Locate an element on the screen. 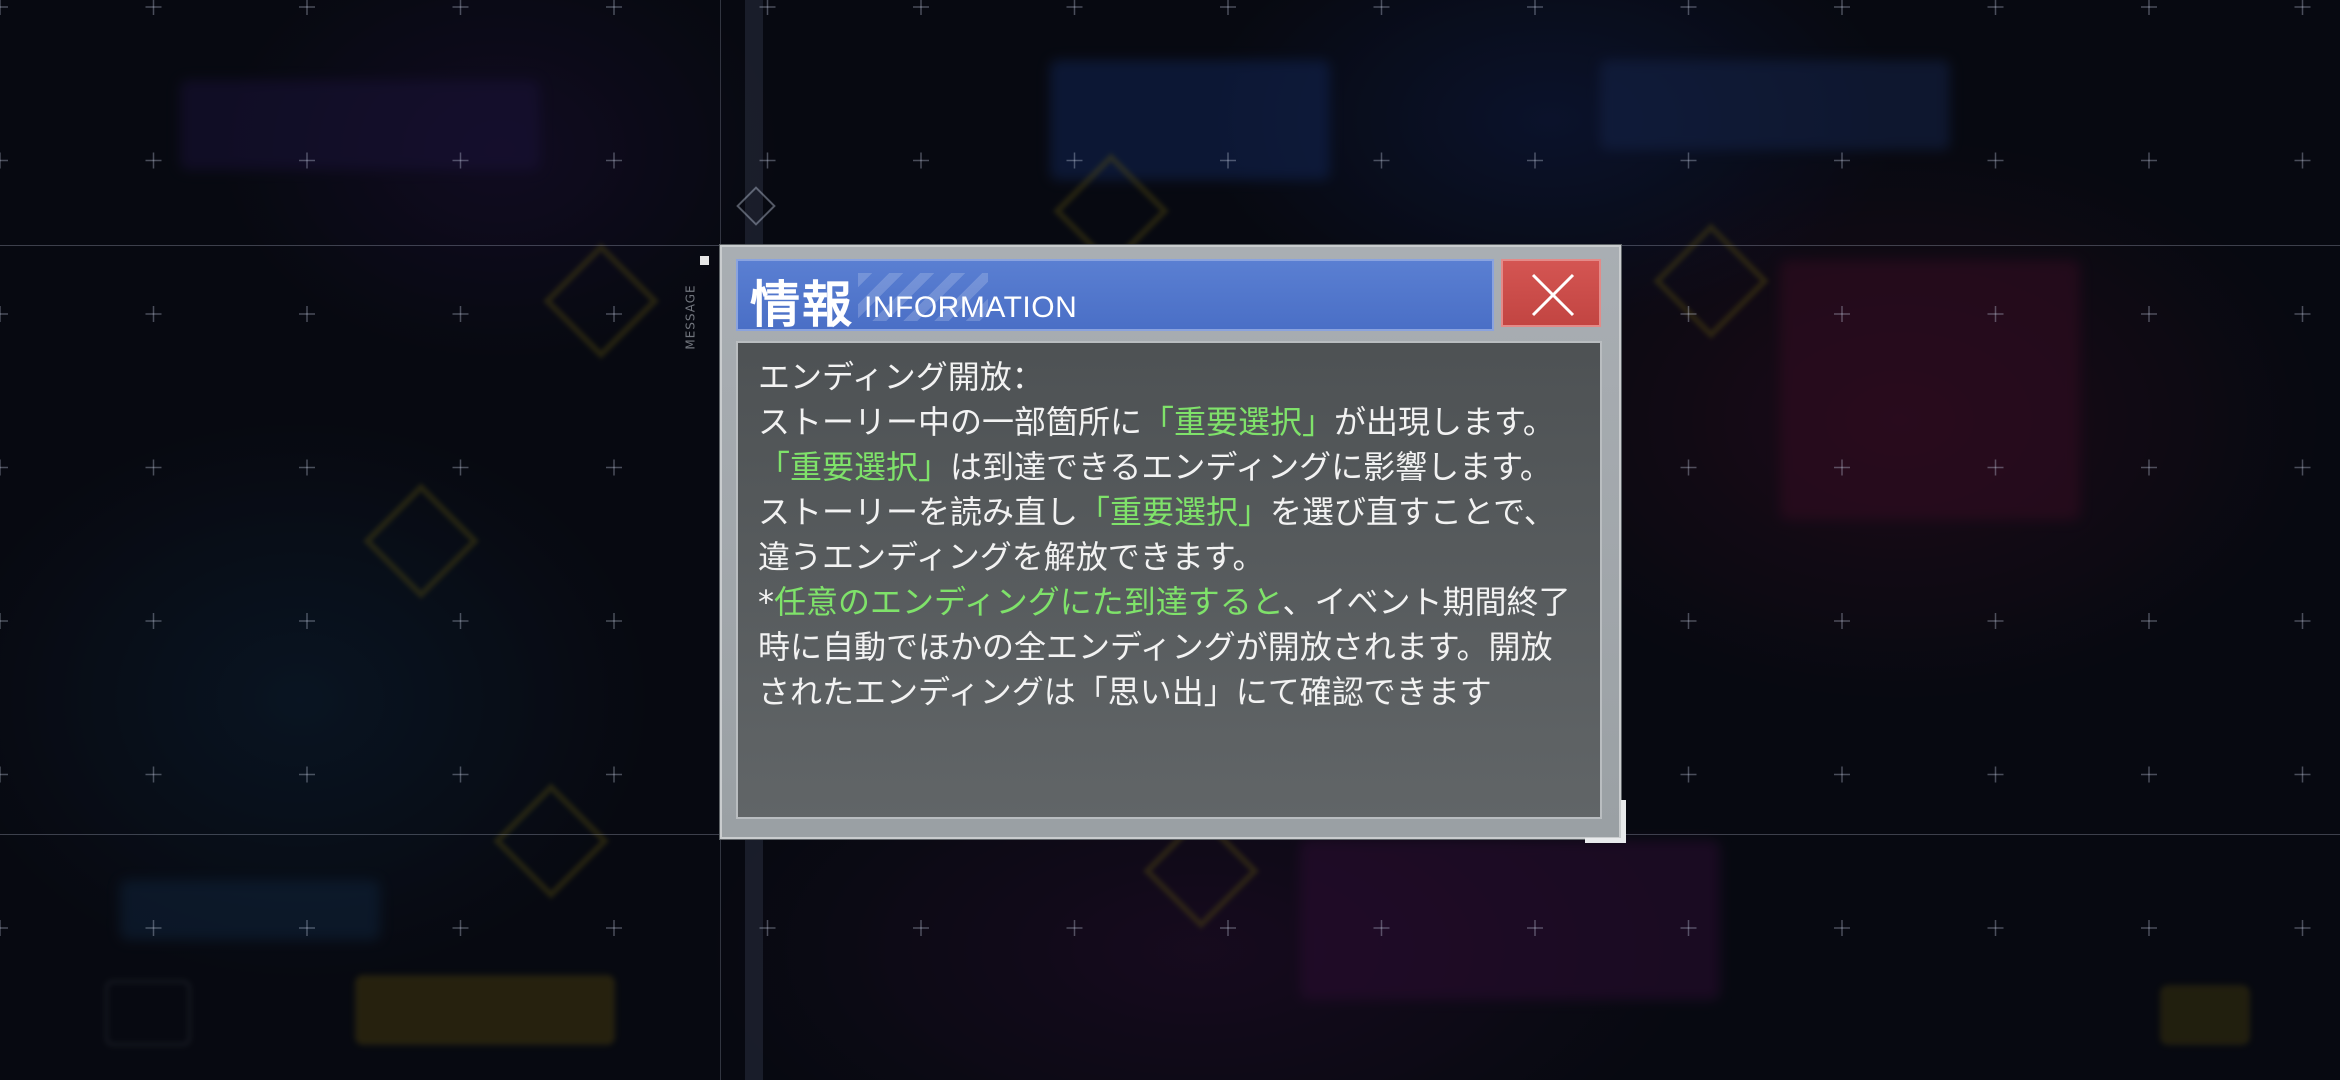 The image size is (2340, 1080). info-text-segment: ストーリーを読み直し is located at coordinates (918, 512).